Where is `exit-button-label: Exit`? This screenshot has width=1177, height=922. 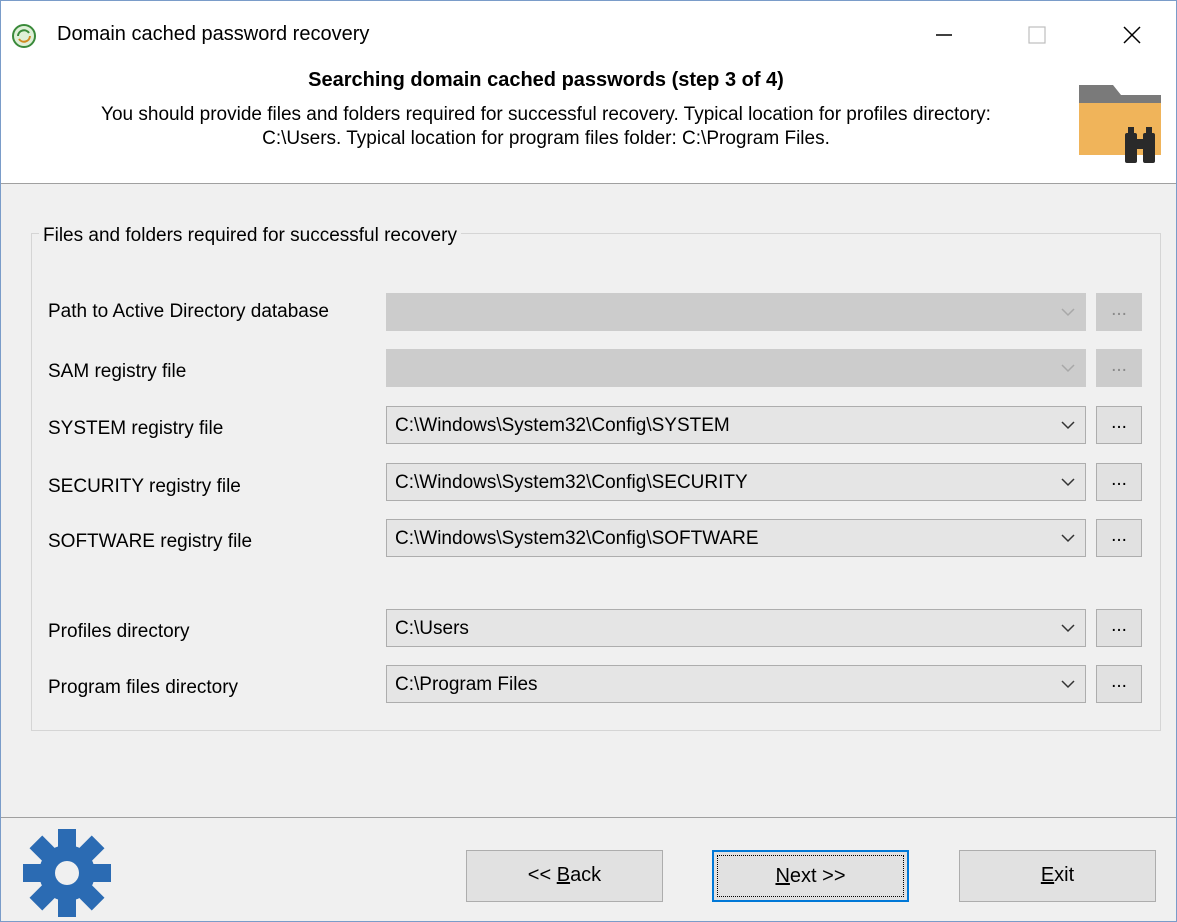 exit-button-label: Exit is located at coordinates (1057, 875).